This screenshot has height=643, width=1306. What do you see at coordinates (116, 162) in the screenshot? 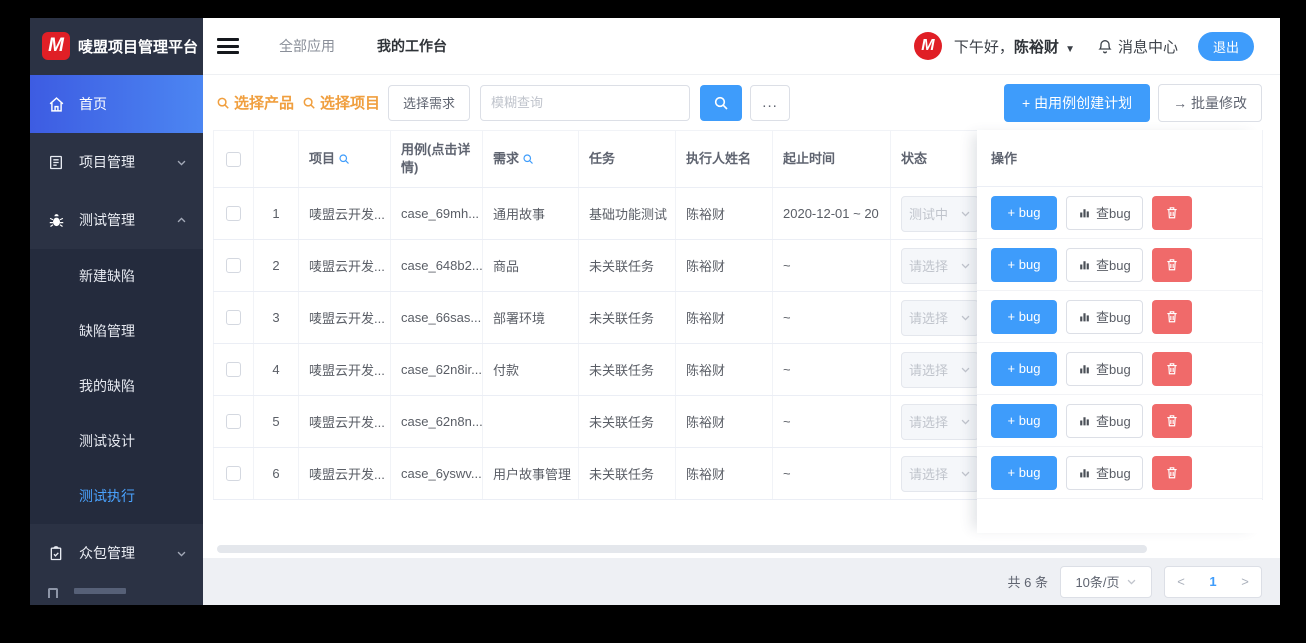
I see `sidebar-item-project-mgmt: 项目管理` at bounding box center [116, 162].